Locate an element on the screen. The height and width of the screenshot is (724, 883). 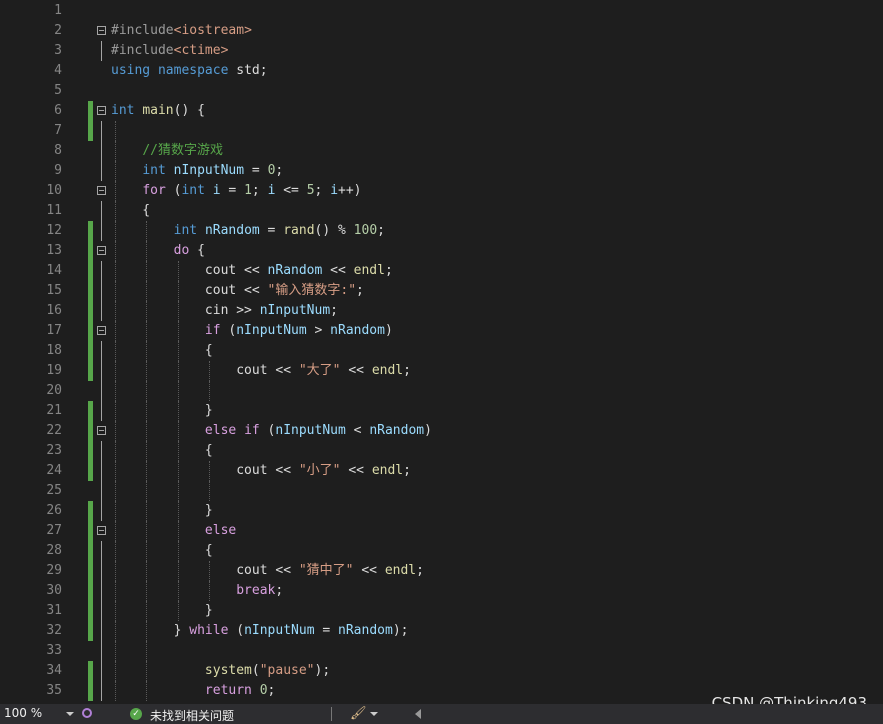
issues-status: 未找到相关问题 is located at coordinates (192, 715).